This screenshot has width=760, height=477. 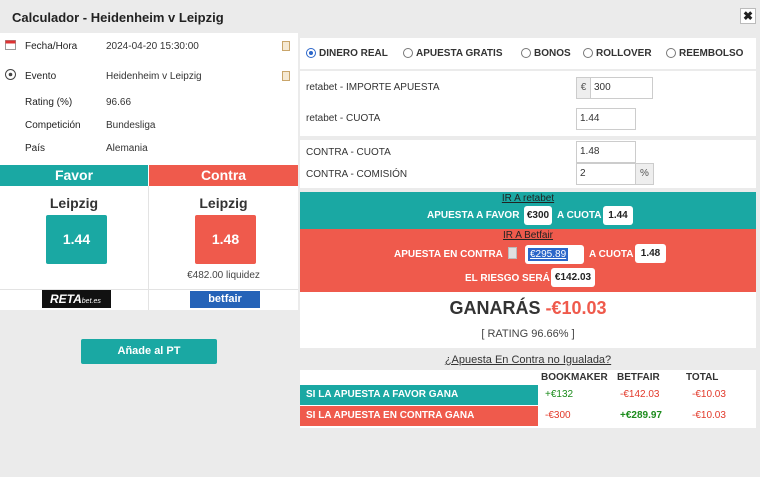 I want to click on radio-label: REEMBOLSO, so click(x=711, y=53).